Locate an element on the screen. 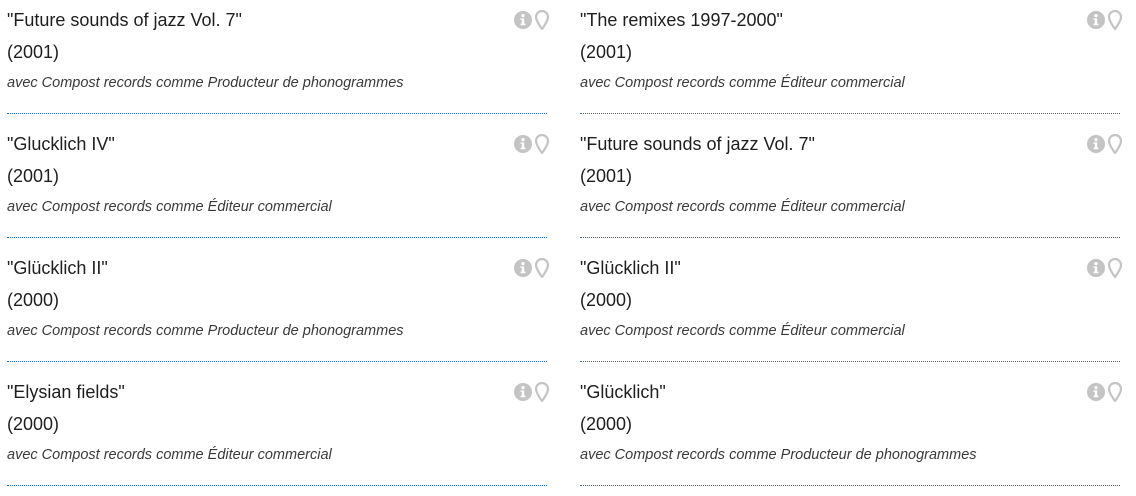 The image size is (1136, 496). item-title: "Glücklich" is located at coordinates (623, 392).